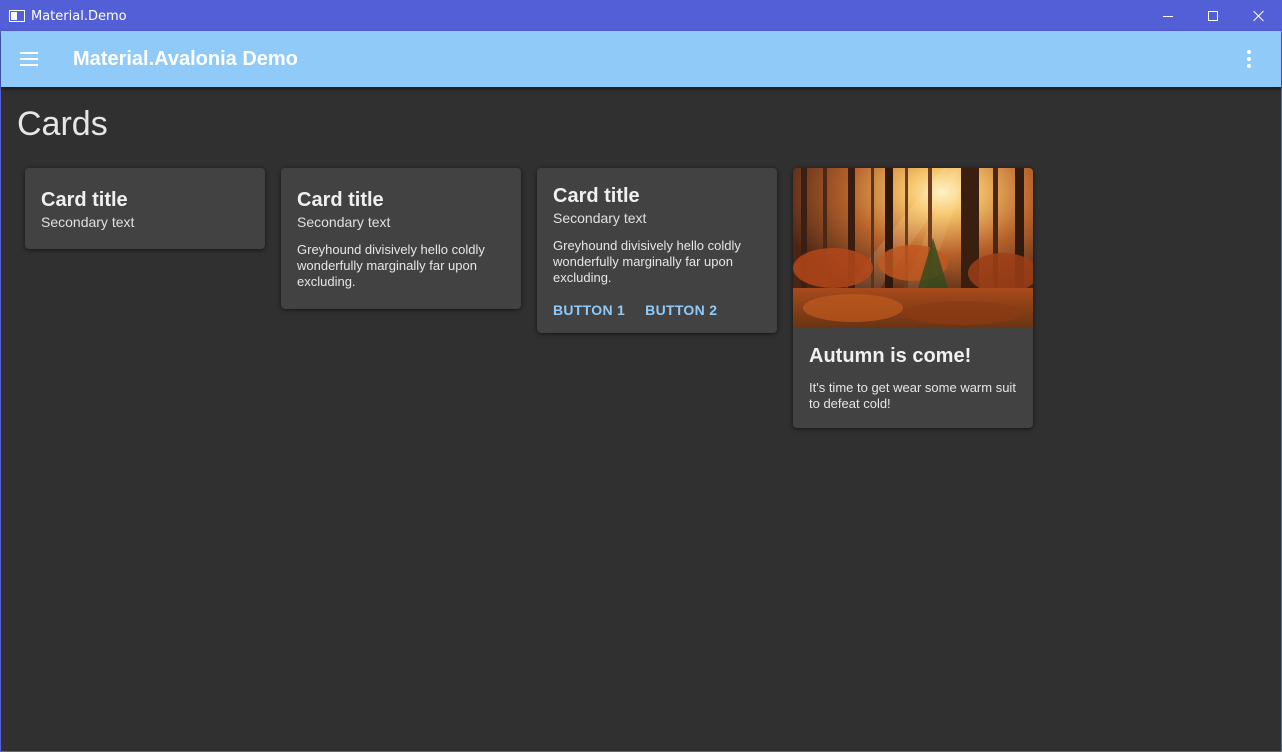 Image resolution: width=1282 pixels, height=752 pixels. What do you see at coordinates (185, 59) in the screenshot?
I see `app-title: Material.Avalonia Demo` at bounding box center [185, 59].